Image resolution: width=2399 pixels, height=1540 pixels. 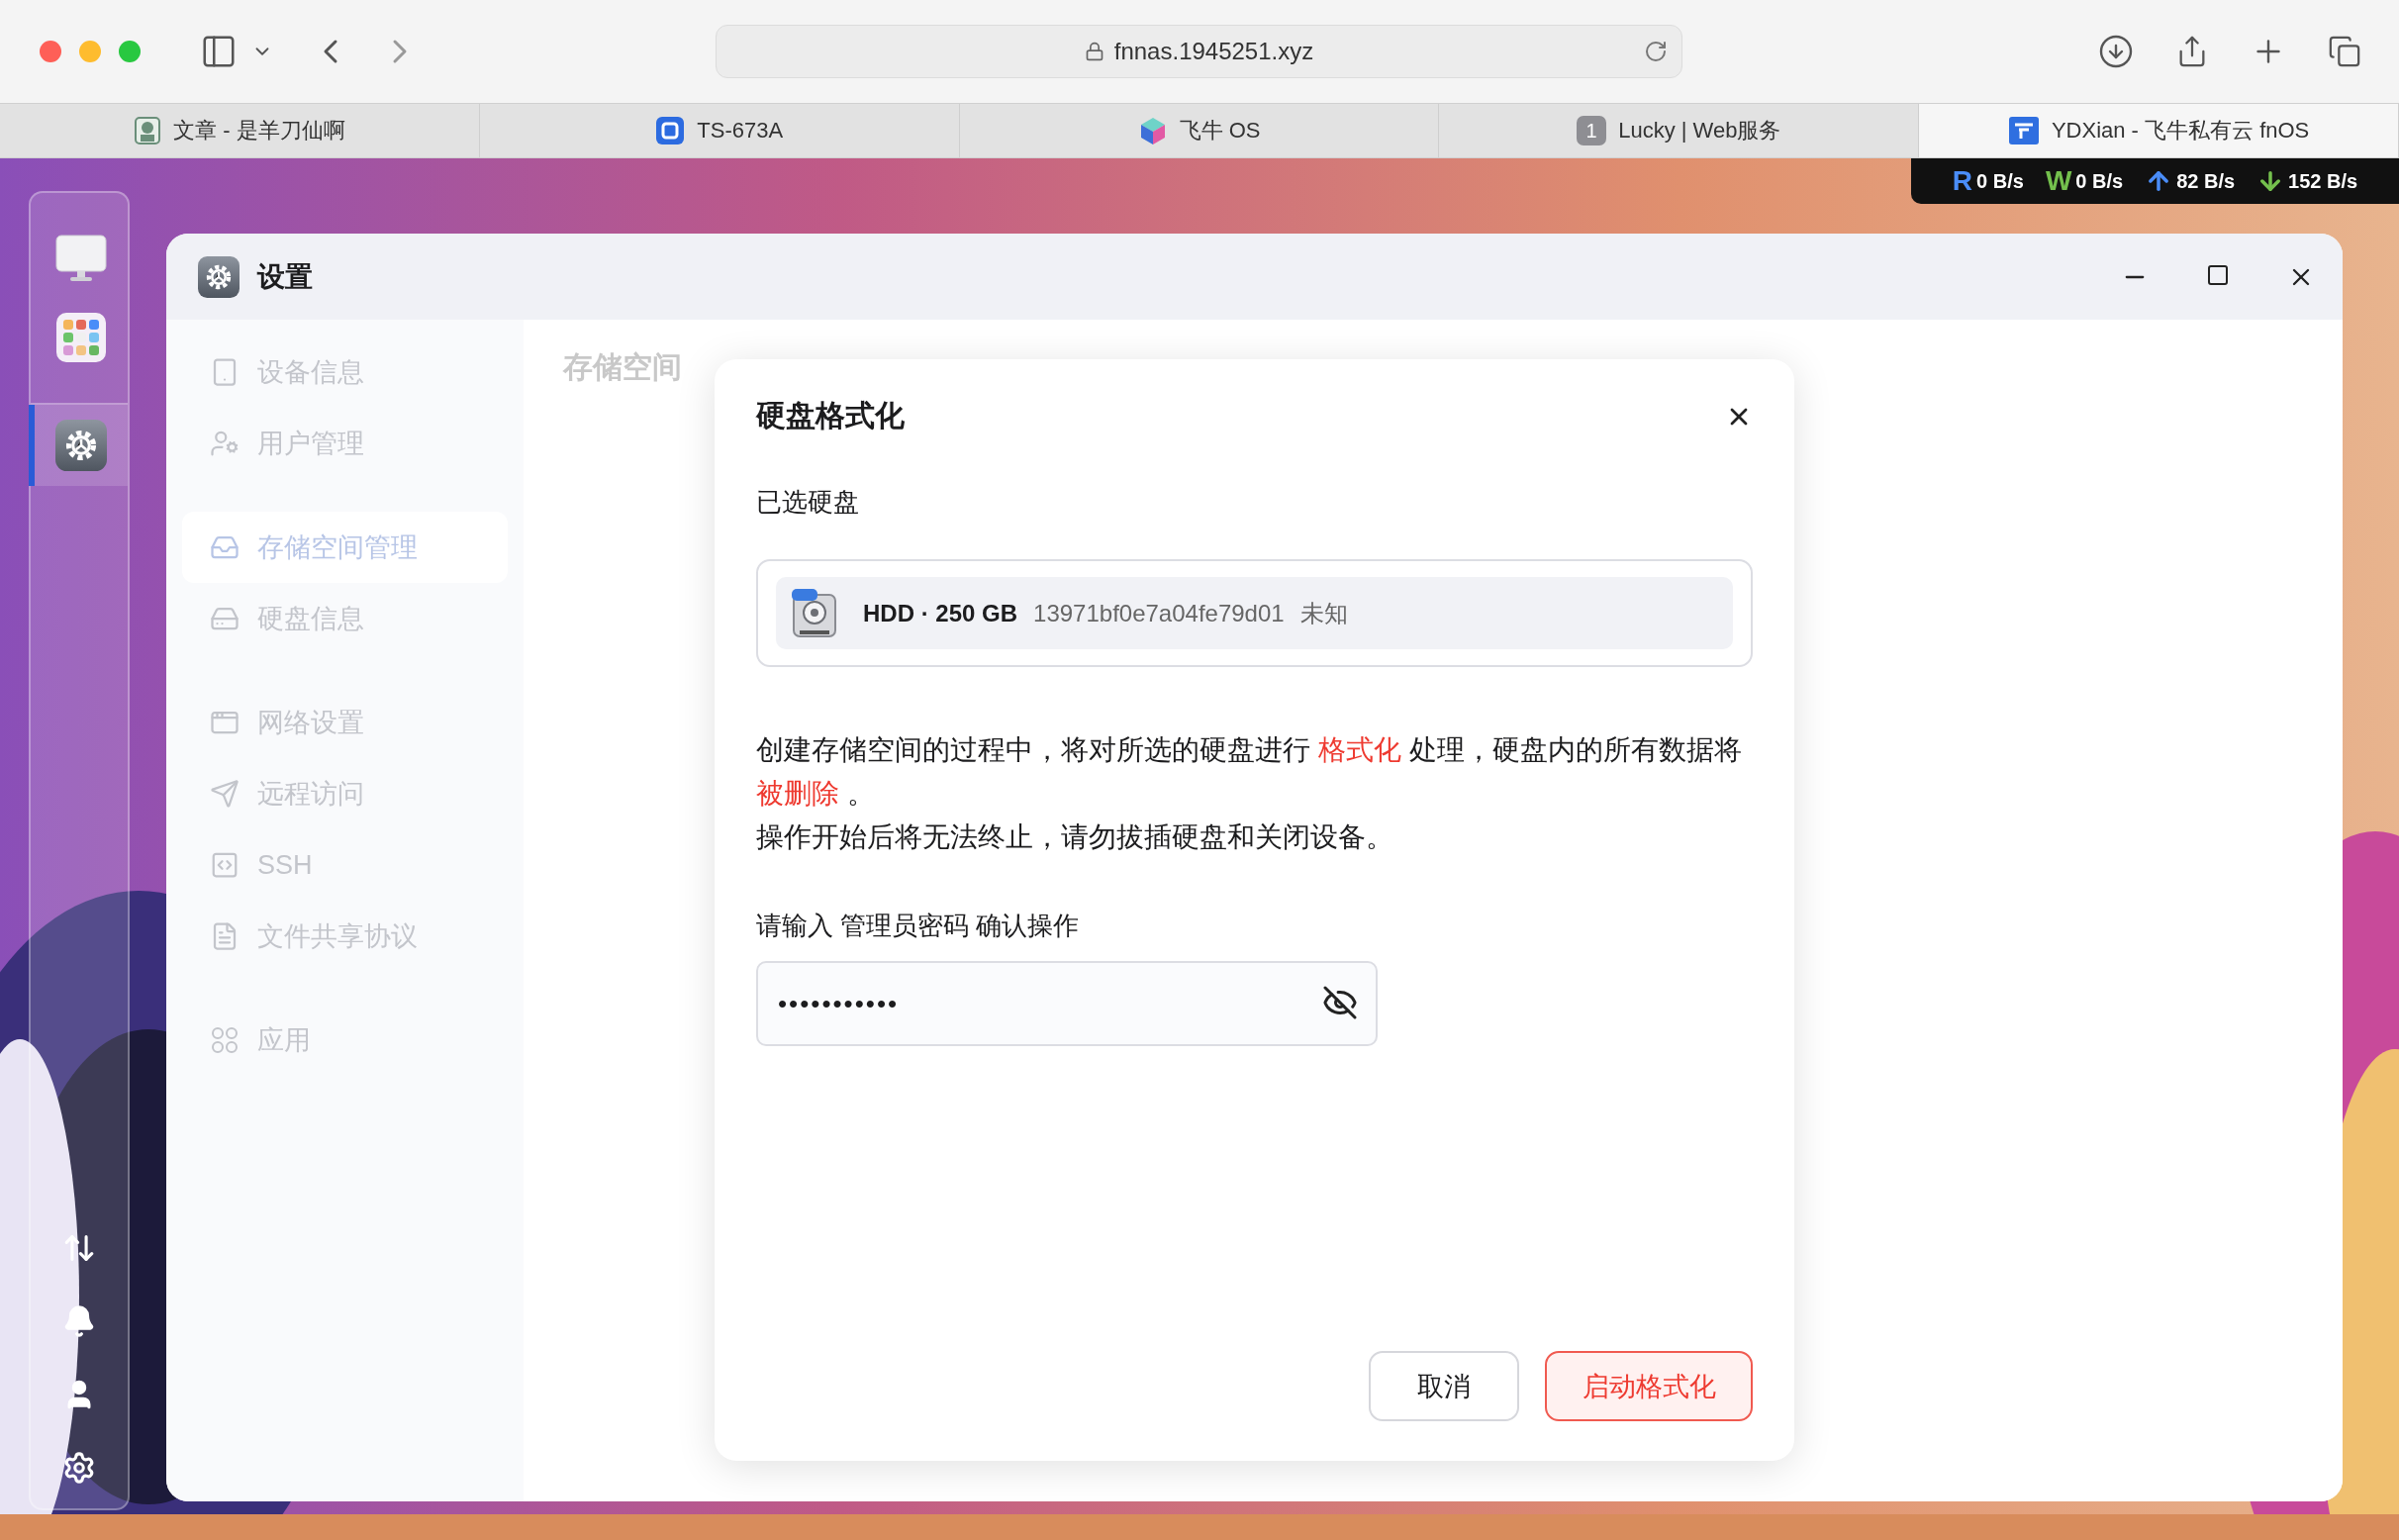 I want to click on app-grid-icon, so click(x=81, y=337).